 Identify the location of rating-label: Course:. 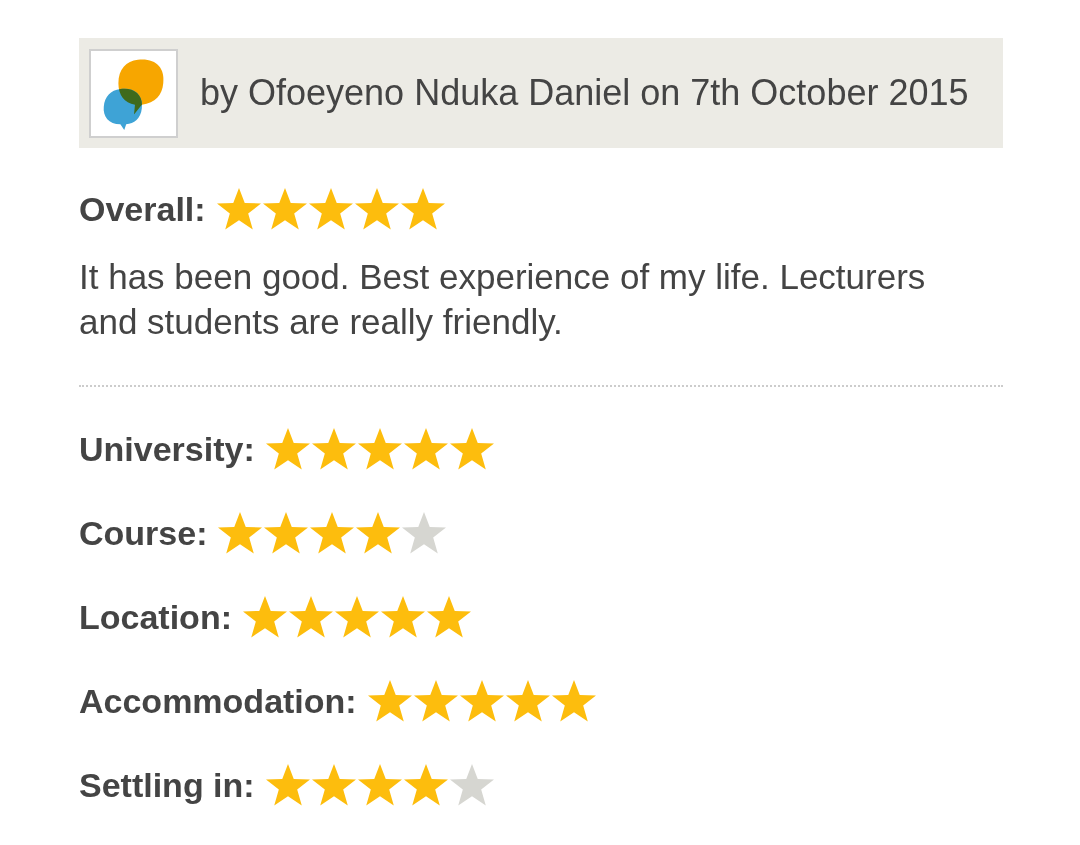
(143, 533).